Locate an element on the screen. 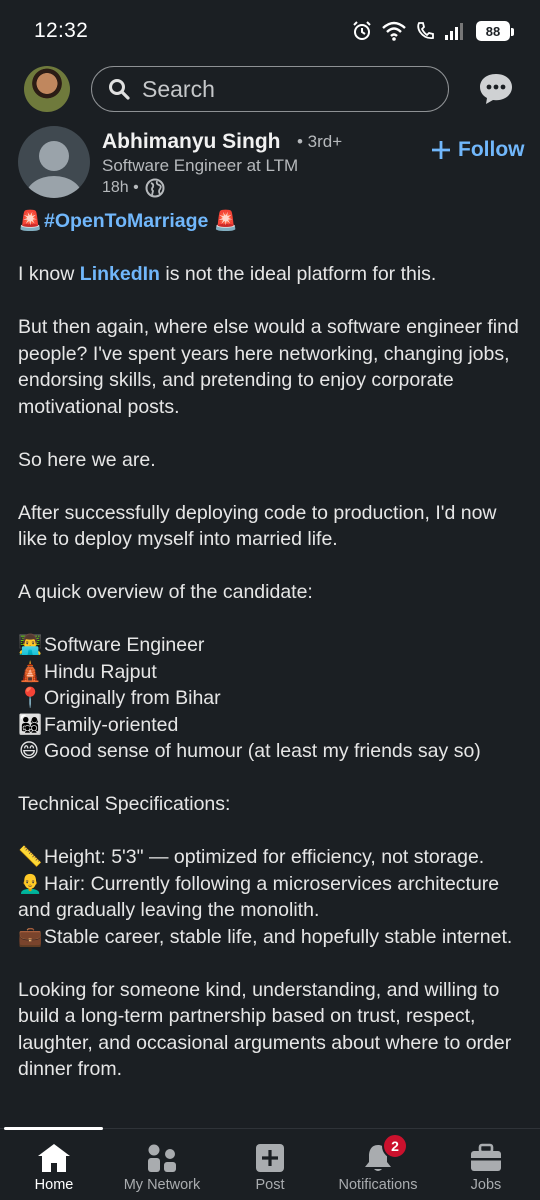 This screenshot has height=1200, width=540. author-name: Abhimanyu Singh is located at coordinates (191, 142).